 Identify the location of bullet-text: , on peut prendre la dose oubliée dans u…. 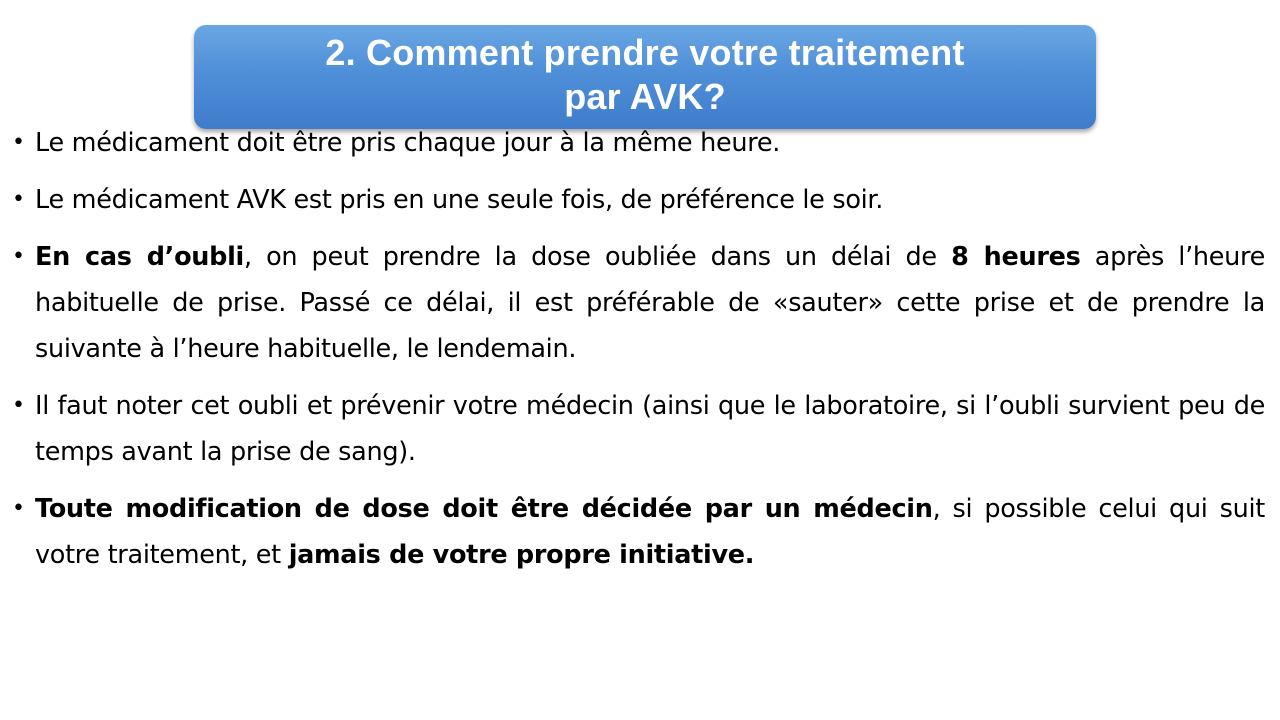
(597, 257).